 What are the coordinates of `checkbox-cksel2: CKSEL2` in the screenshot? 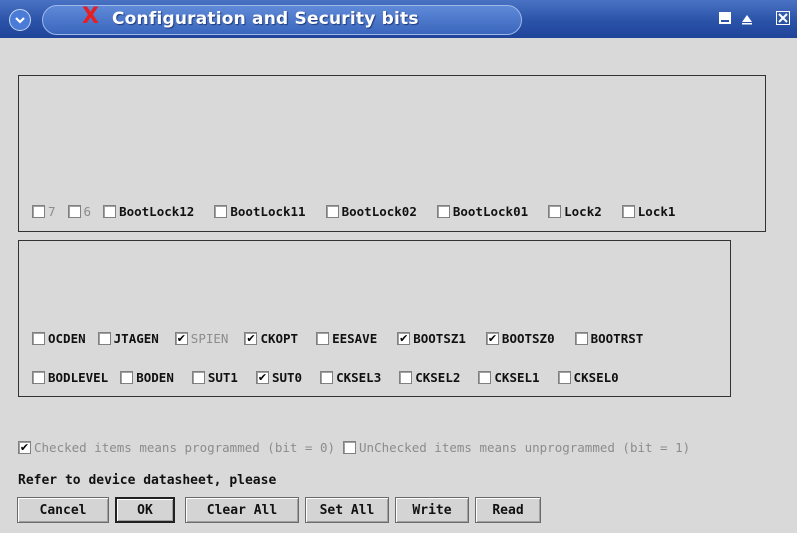 It's located at (429, 377).